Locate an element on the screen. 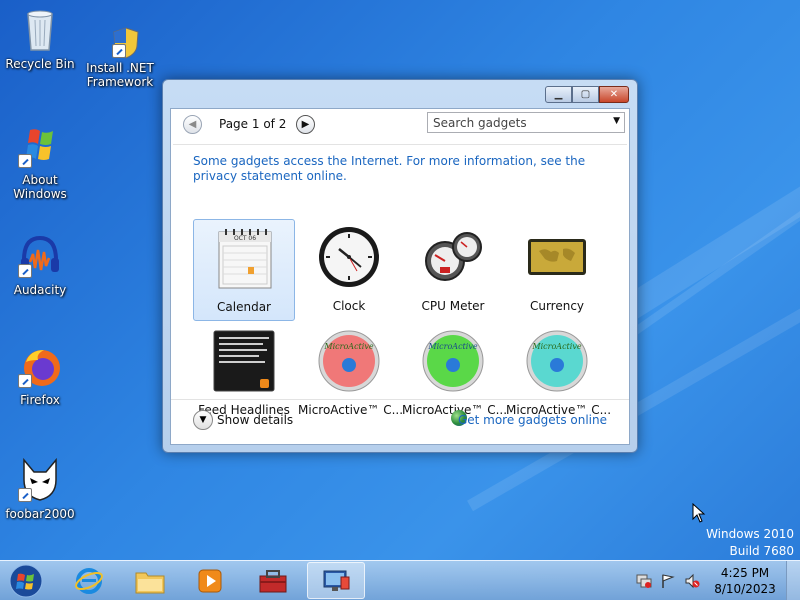 Image resolution: width=800 pixels, height=600 pixels. get-more-gadgets-link: Get more gadgets online is located at coordinates (532, 420).